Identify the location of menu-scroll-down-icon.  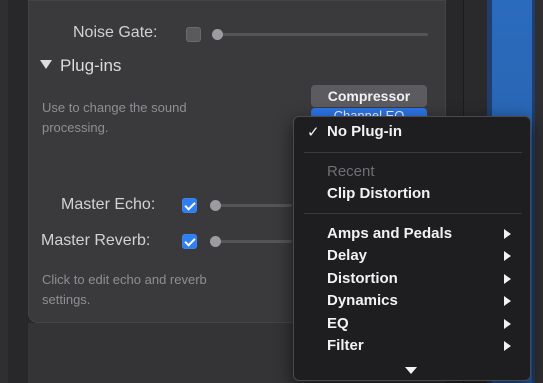
(411, 370).